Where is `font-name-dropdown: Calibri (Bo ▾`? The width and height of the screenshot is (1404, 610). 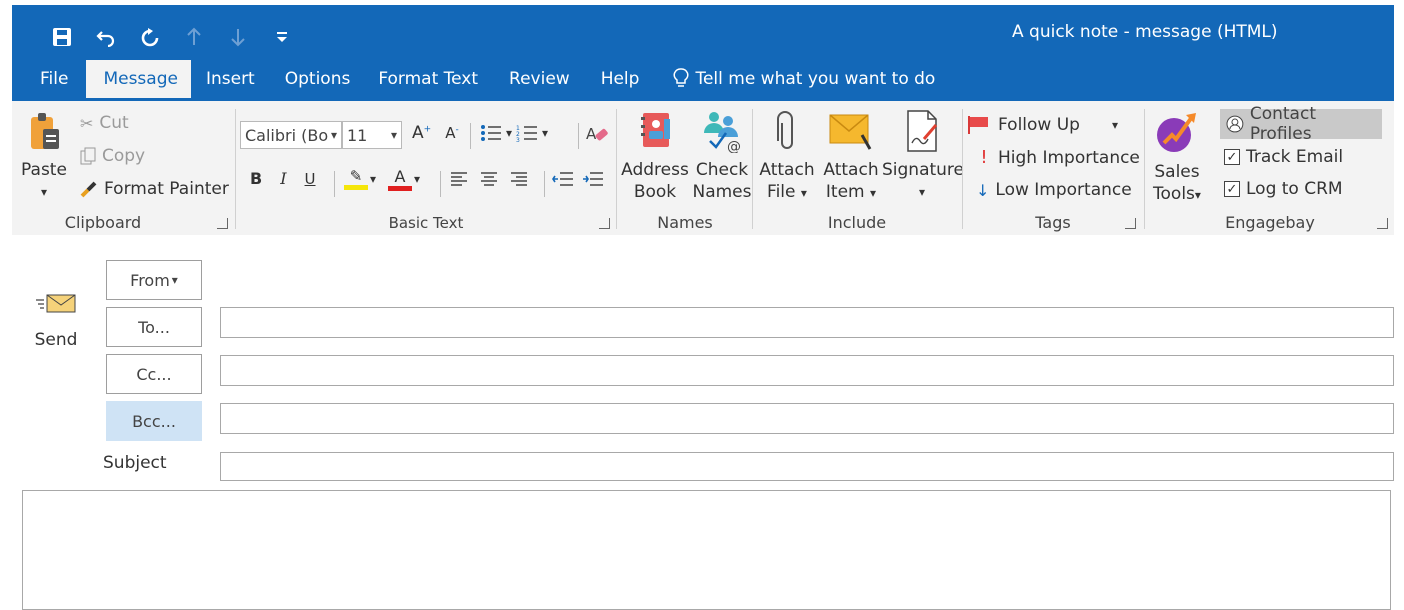
font-name-dropdown: Calibri (Bo ▾ is located at coordinates (291, 135).